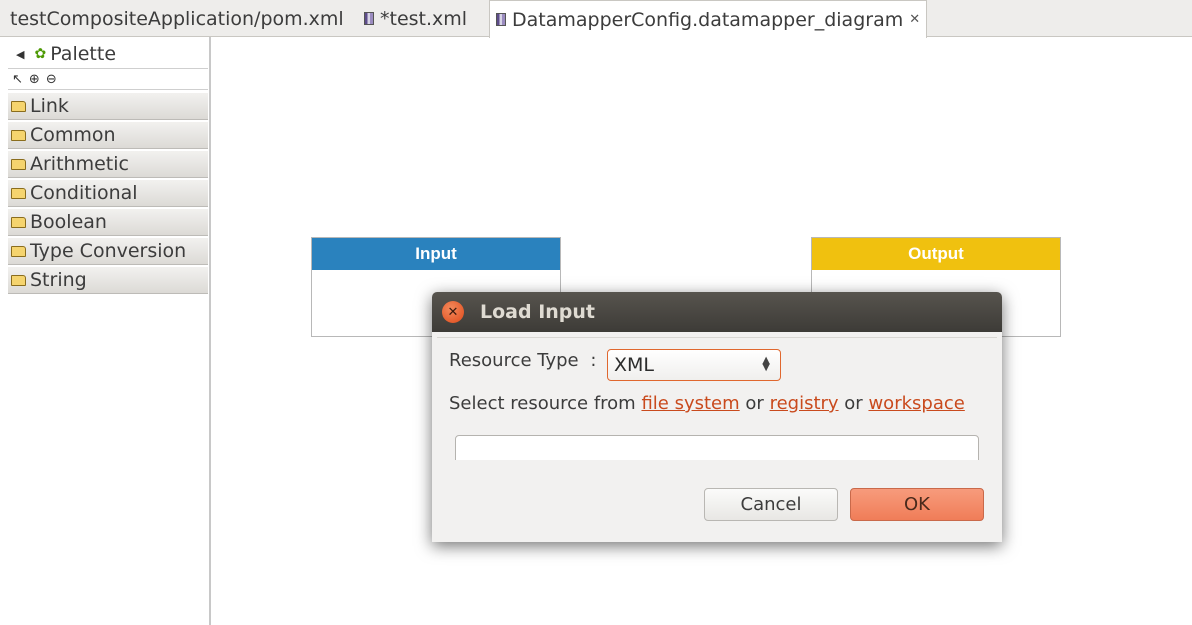 This screenshot has height=625, width=1192. What do you see at coordinates (84, 193) in the screenshot?
I see `drawer-label: Conditional` at bounding box center [84, 193].